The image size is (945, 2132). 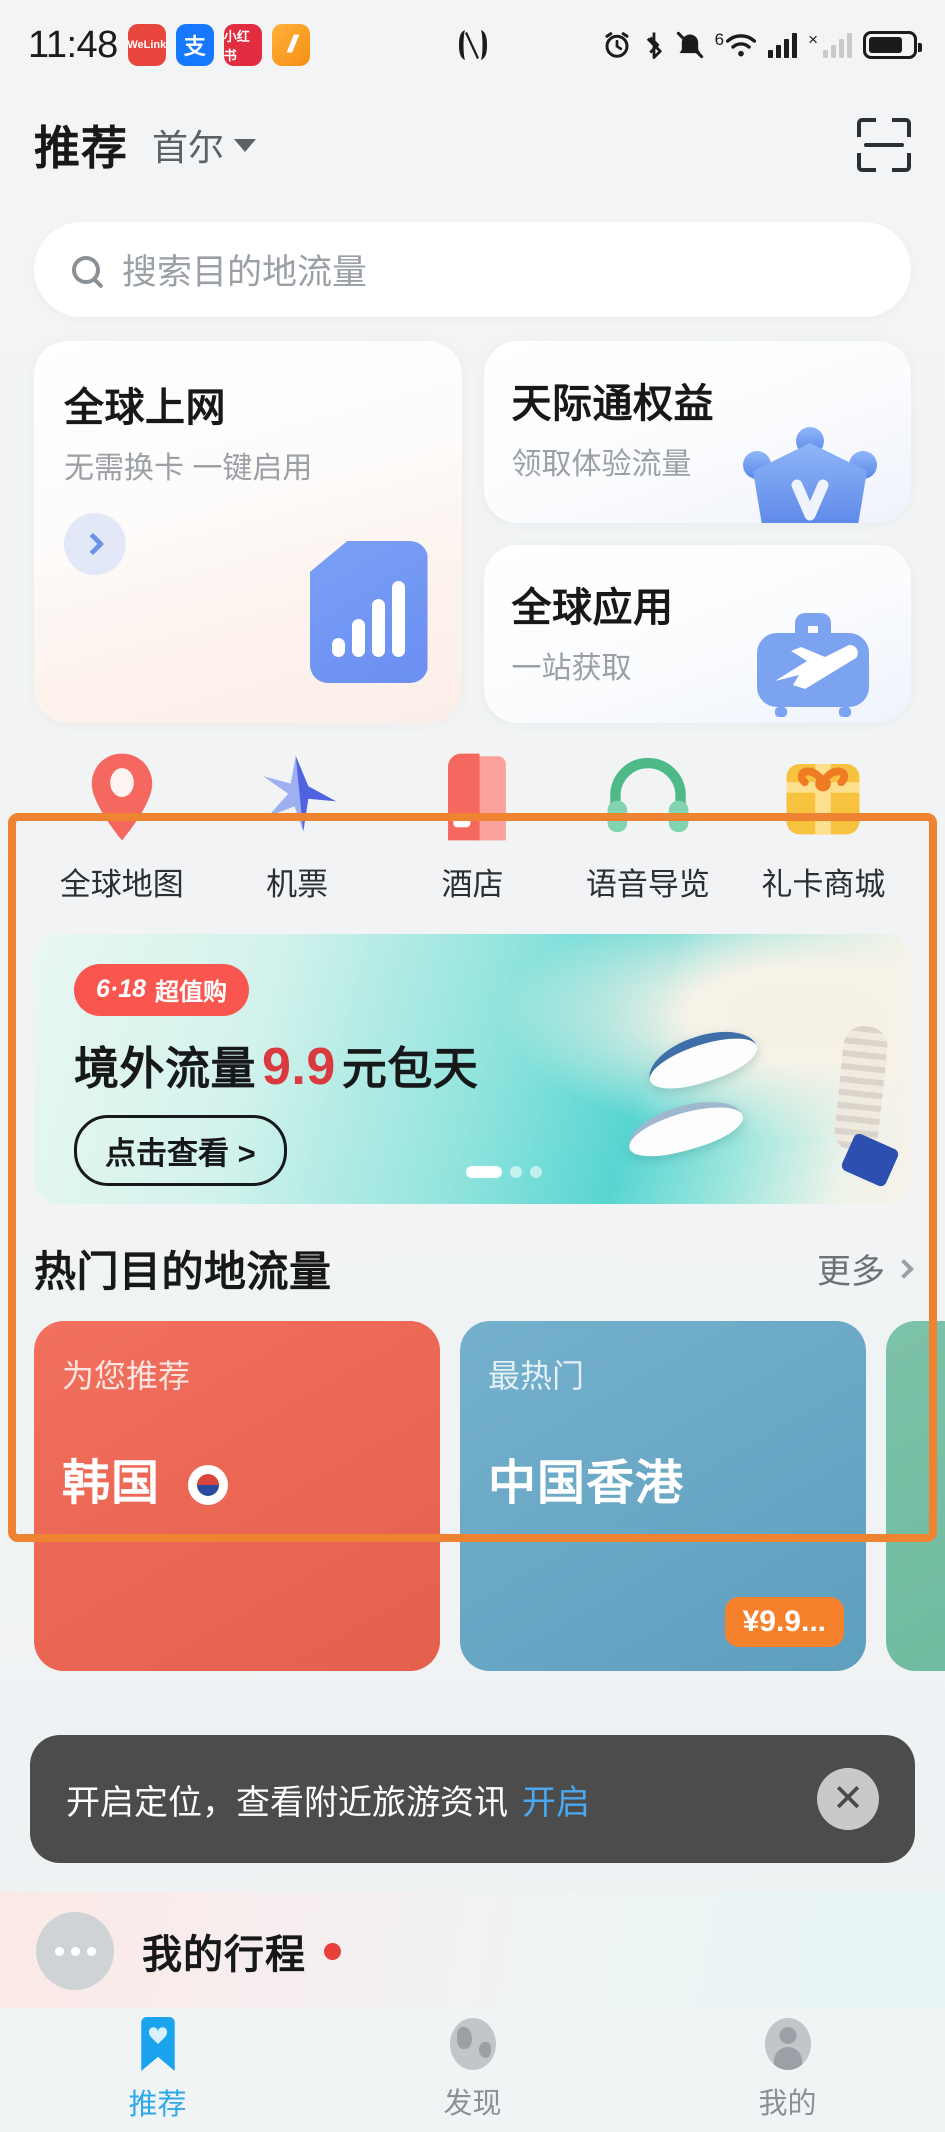 What do you see at coordinates (837, 45) in the screenshot?
I see `signal-secondary-icon` at bounding box center [837, 45].